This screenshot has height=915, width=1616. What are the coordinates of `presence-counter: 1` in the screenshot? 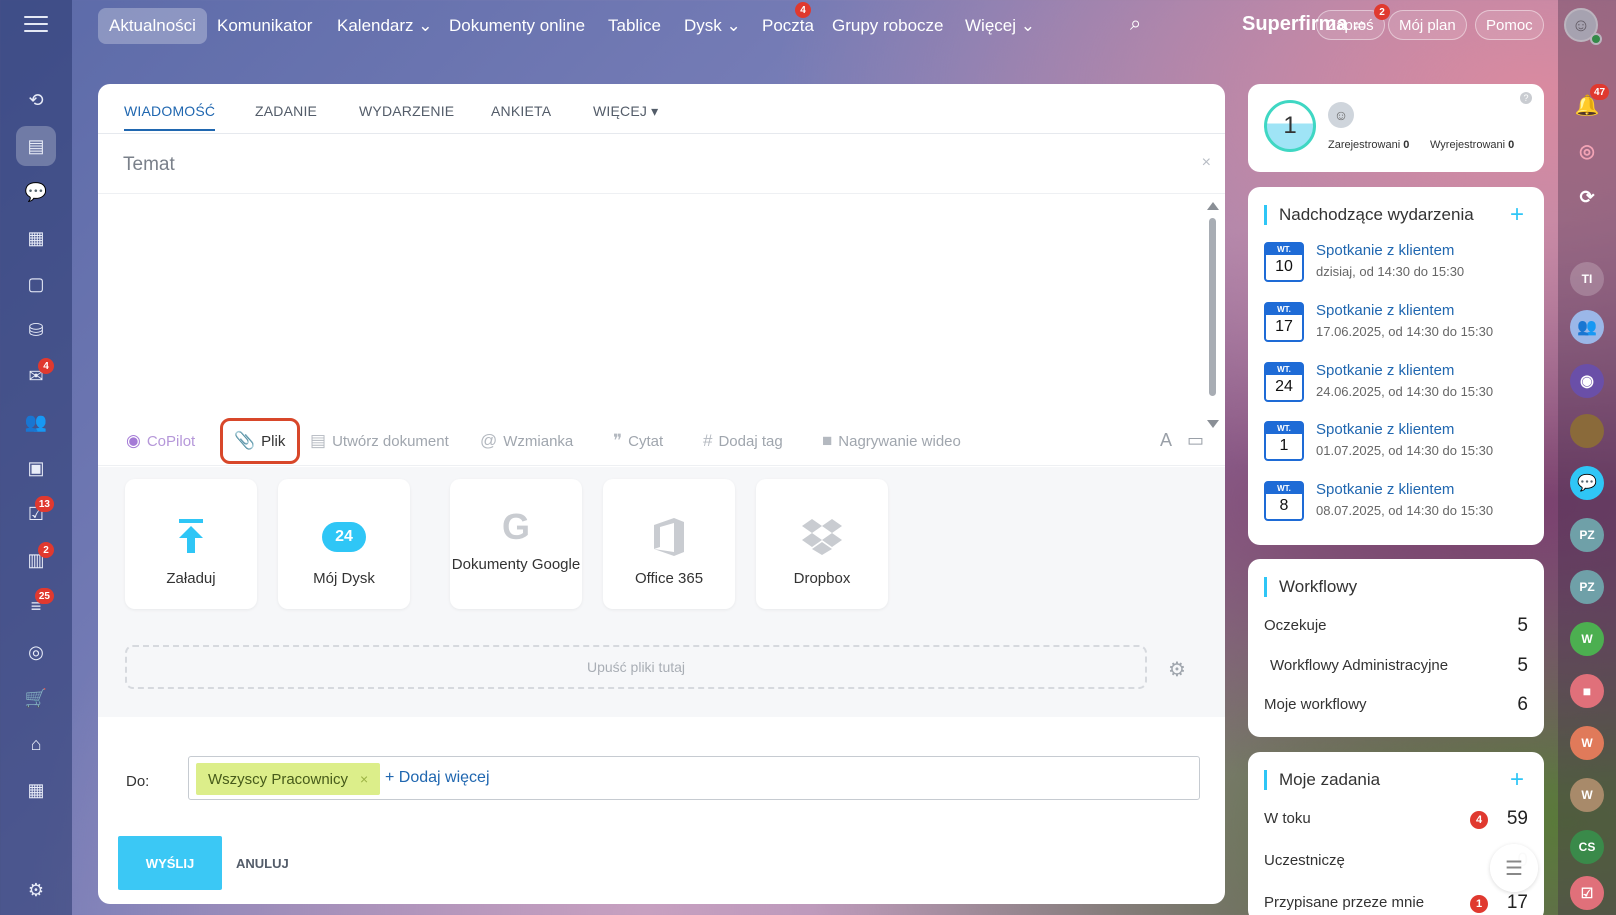 It's located at (1290, 126).